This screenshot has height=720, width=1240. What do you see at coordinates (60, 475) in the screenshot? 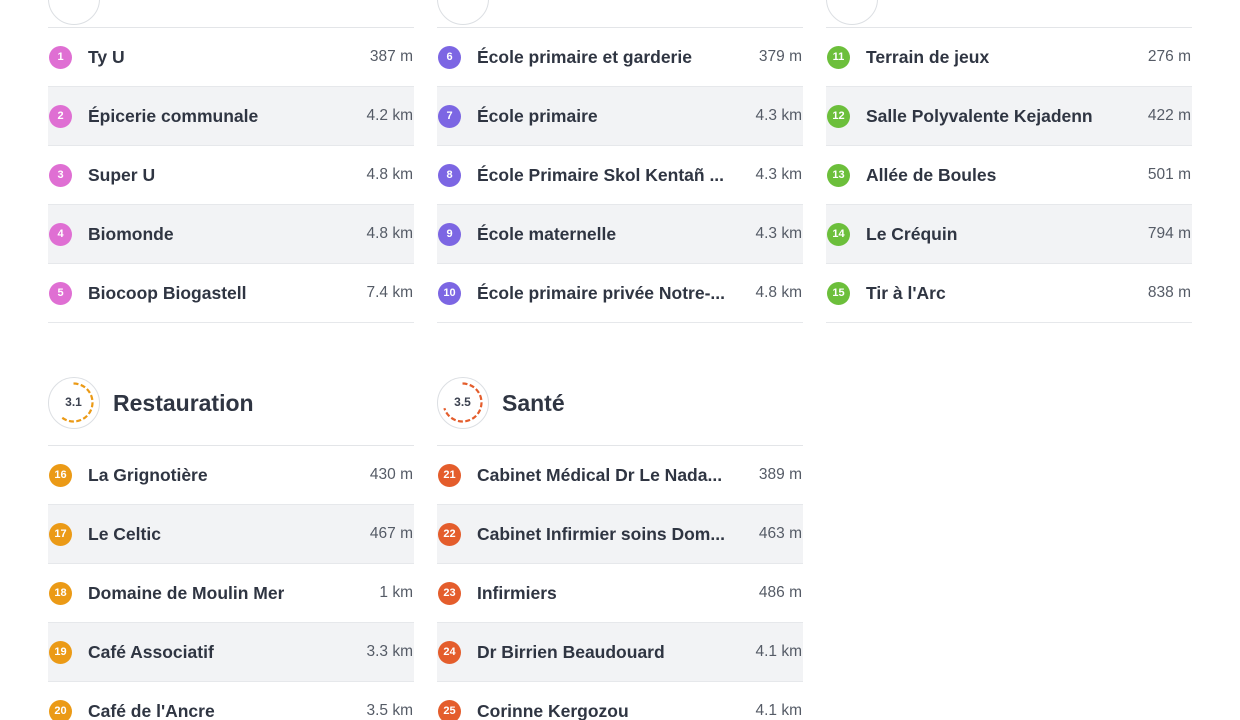
I see `number-marker-icon: 16` at bounding box center [60, 475].